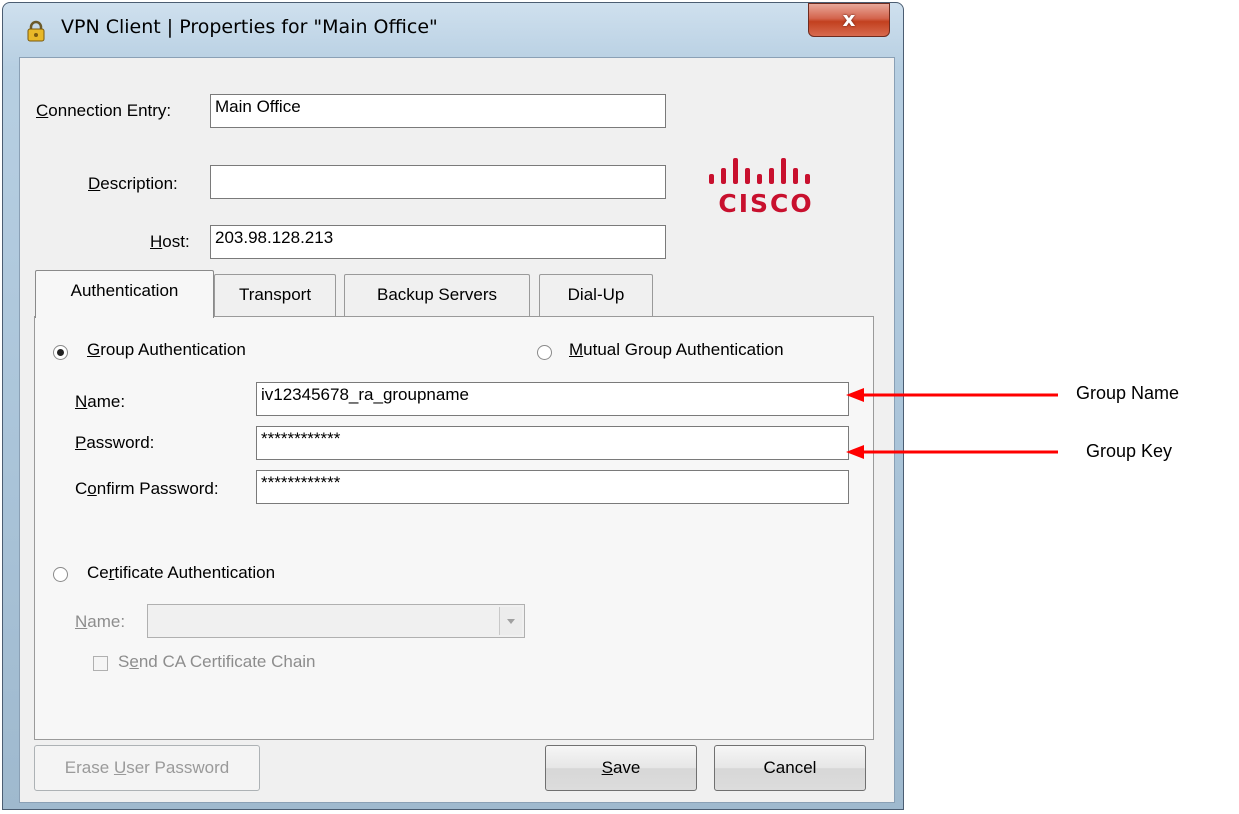 The width and height of the screenshot is (1239, 814). I want to click on send-ca-certificate-checkbox, so click(100, 663).